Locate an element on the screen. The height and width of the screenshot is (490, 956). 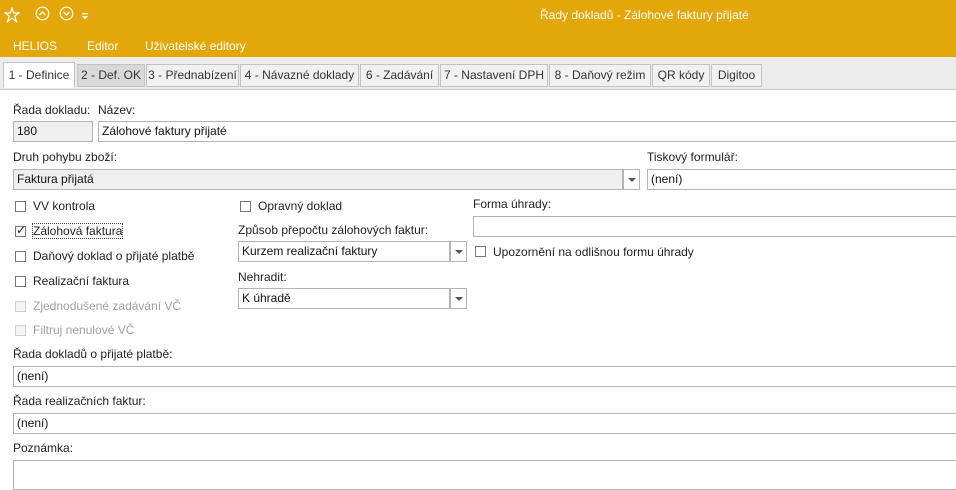
nazev-field: Zálohové faktury přijaté is located at coordinates (527, 131).